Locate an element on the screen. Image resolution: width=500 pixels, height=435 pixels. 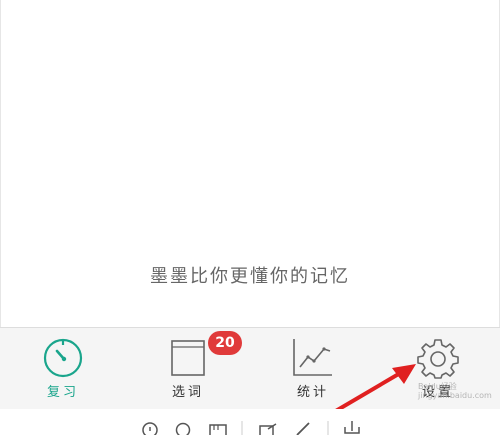
baidu-watermark: Baidu经验 jingyan.baidu.com is located at coordinates (458, 396).